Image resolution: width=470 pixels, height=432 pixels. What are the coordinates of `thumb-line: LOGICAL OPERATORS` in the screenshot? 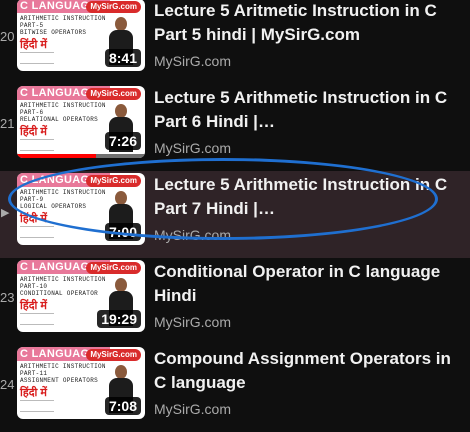 It's located at (53, 206).